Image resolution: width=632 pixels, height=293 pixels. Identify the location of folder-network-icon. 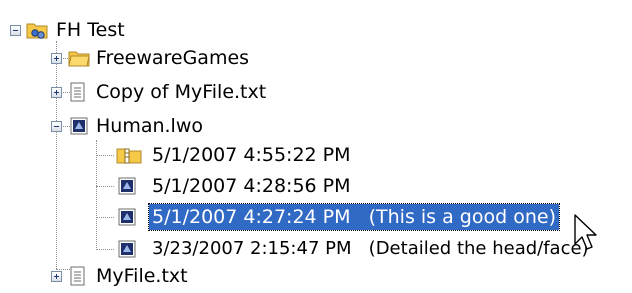
(37, 30).